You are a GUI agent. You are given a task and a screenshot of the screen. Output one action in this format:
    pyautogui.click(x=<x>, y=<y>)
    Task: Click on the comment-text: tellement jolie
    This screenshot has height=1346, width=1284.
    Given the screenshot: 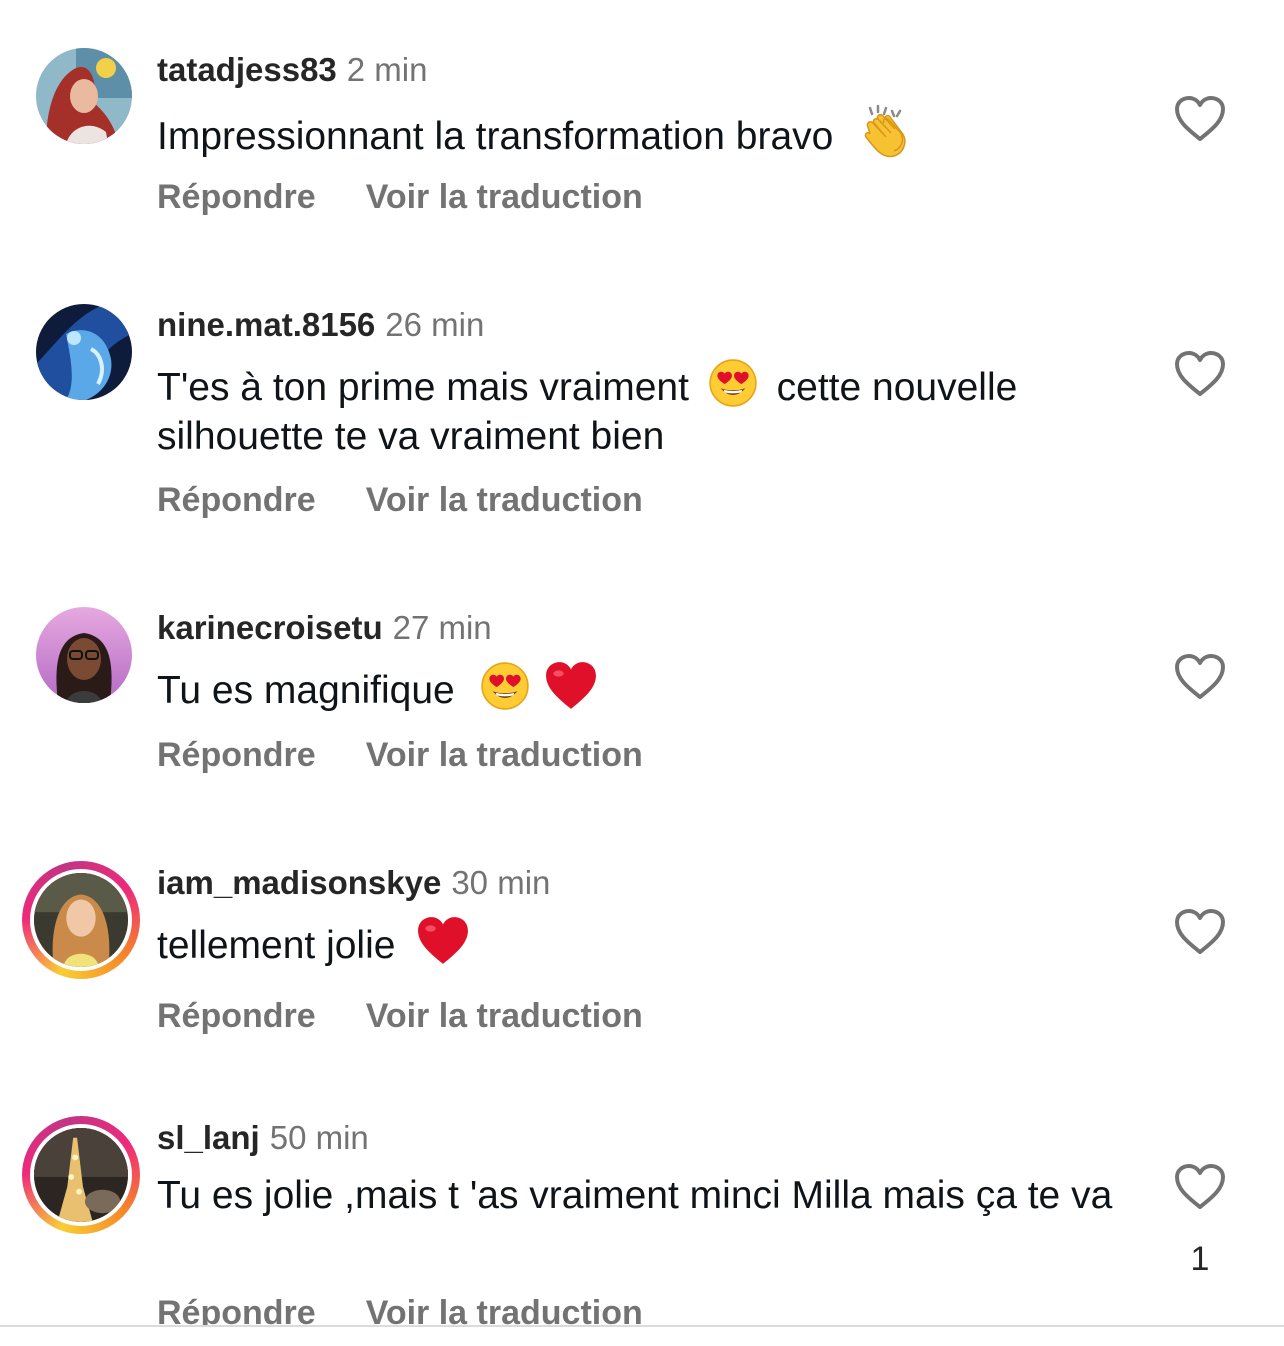 What is the action you would take?
    pyautogui.click(x=647, y=943)
    